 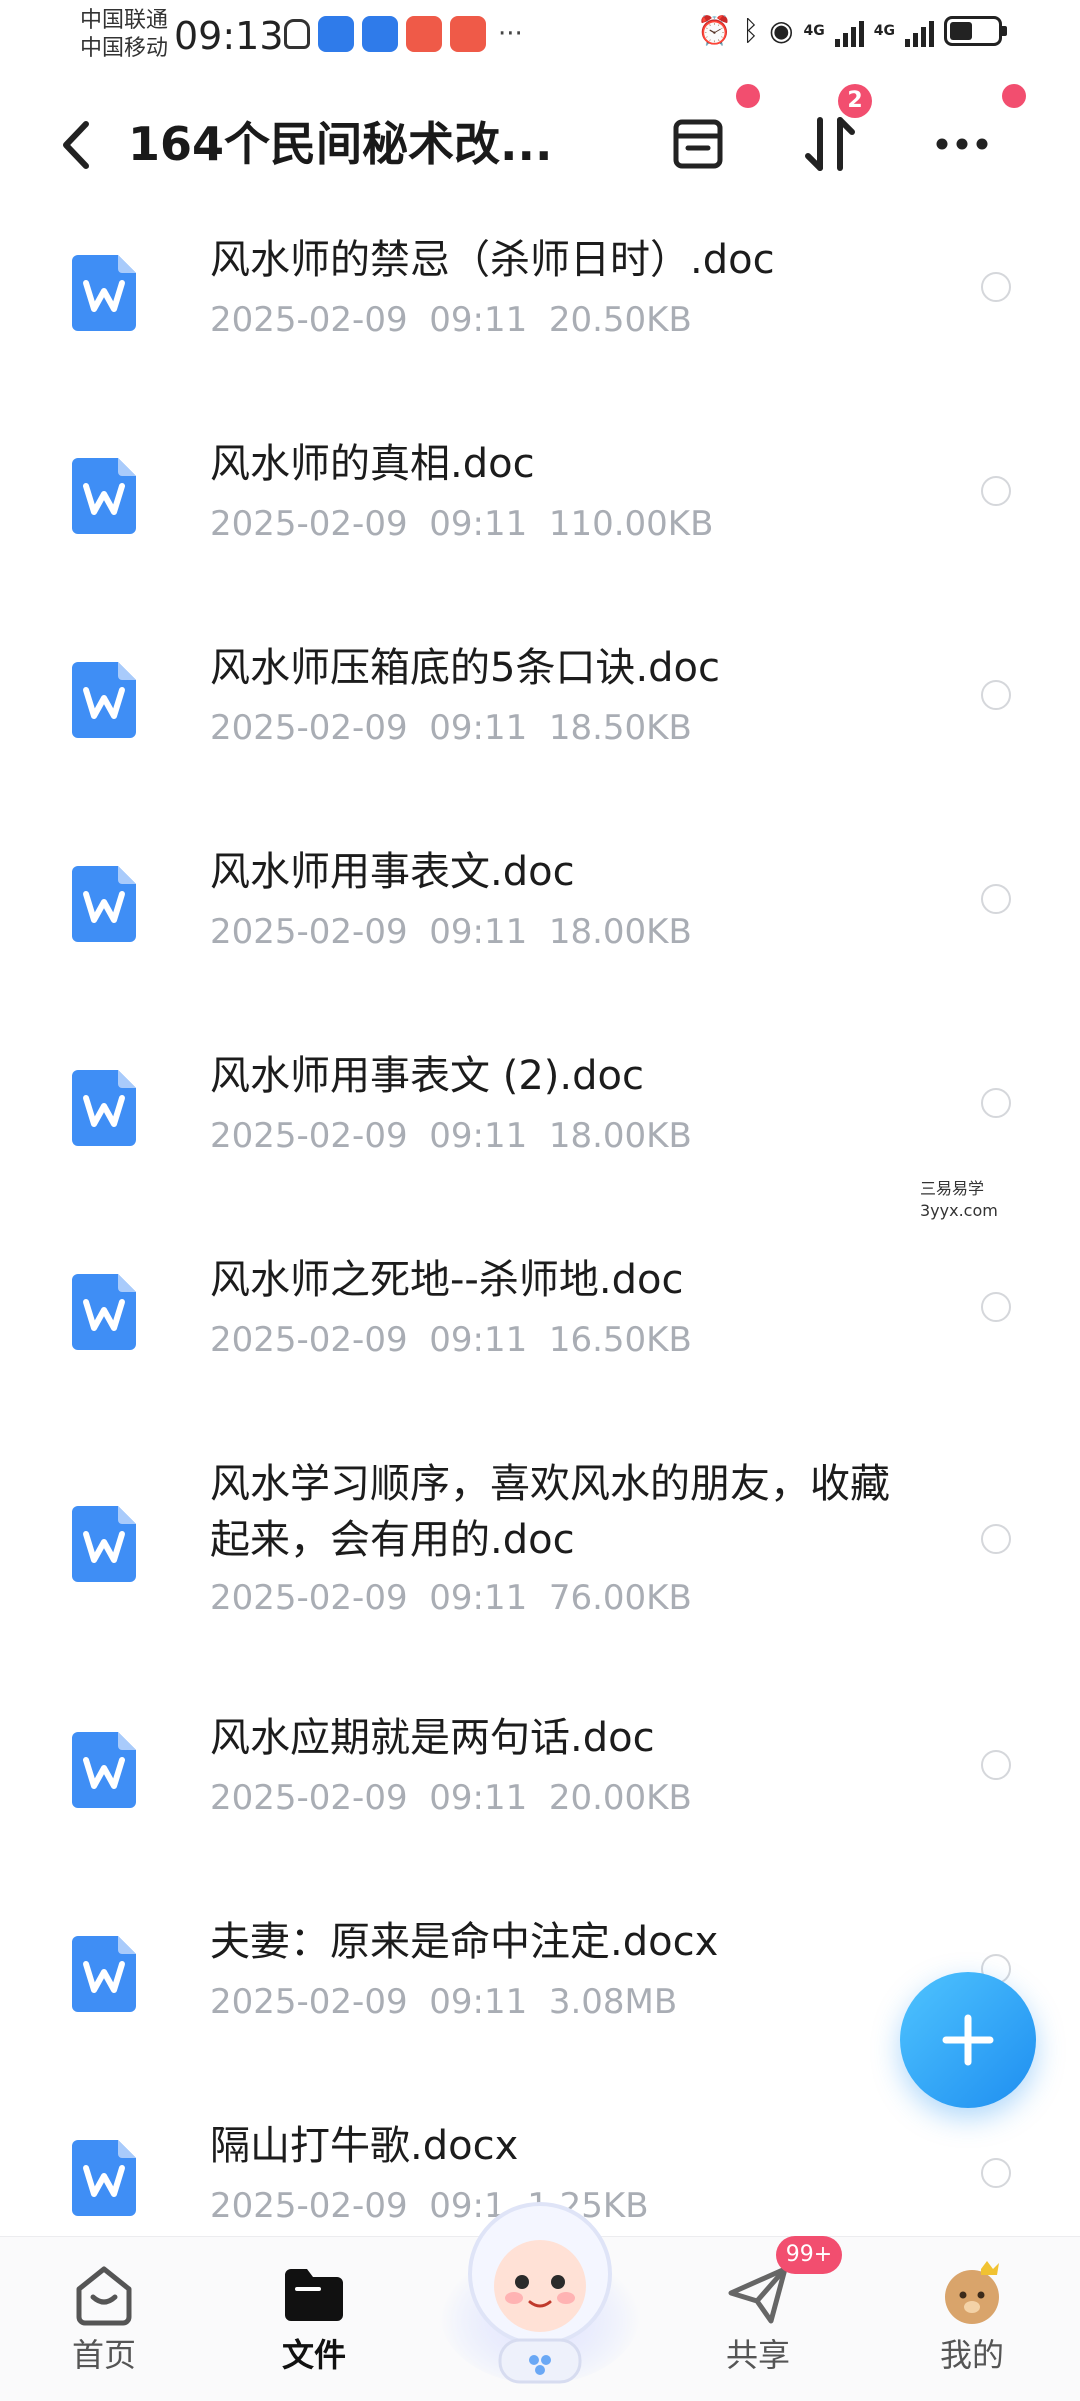 I want to click on file-meta: 2025-02-09 09:11 3.08MB, so click(x=444, y=2002).